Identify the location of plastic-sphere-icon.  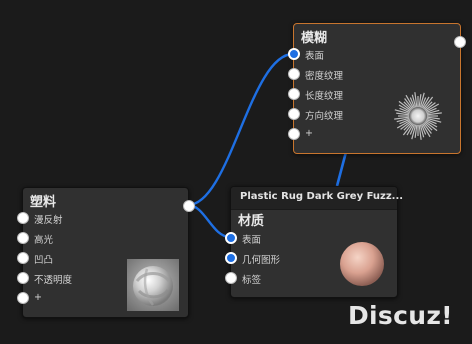
(153, 285).